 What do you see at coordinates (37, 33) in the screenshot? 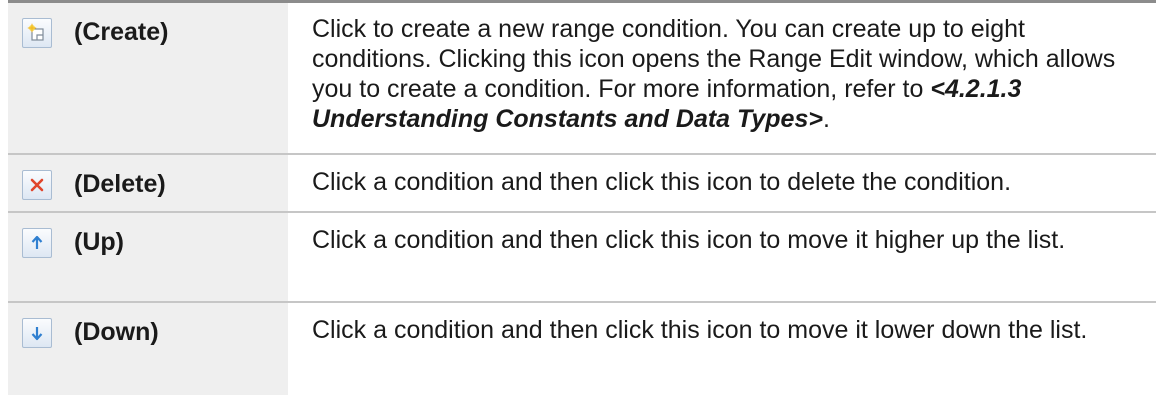
I see `create-icon` at bounding box center [37, 33].